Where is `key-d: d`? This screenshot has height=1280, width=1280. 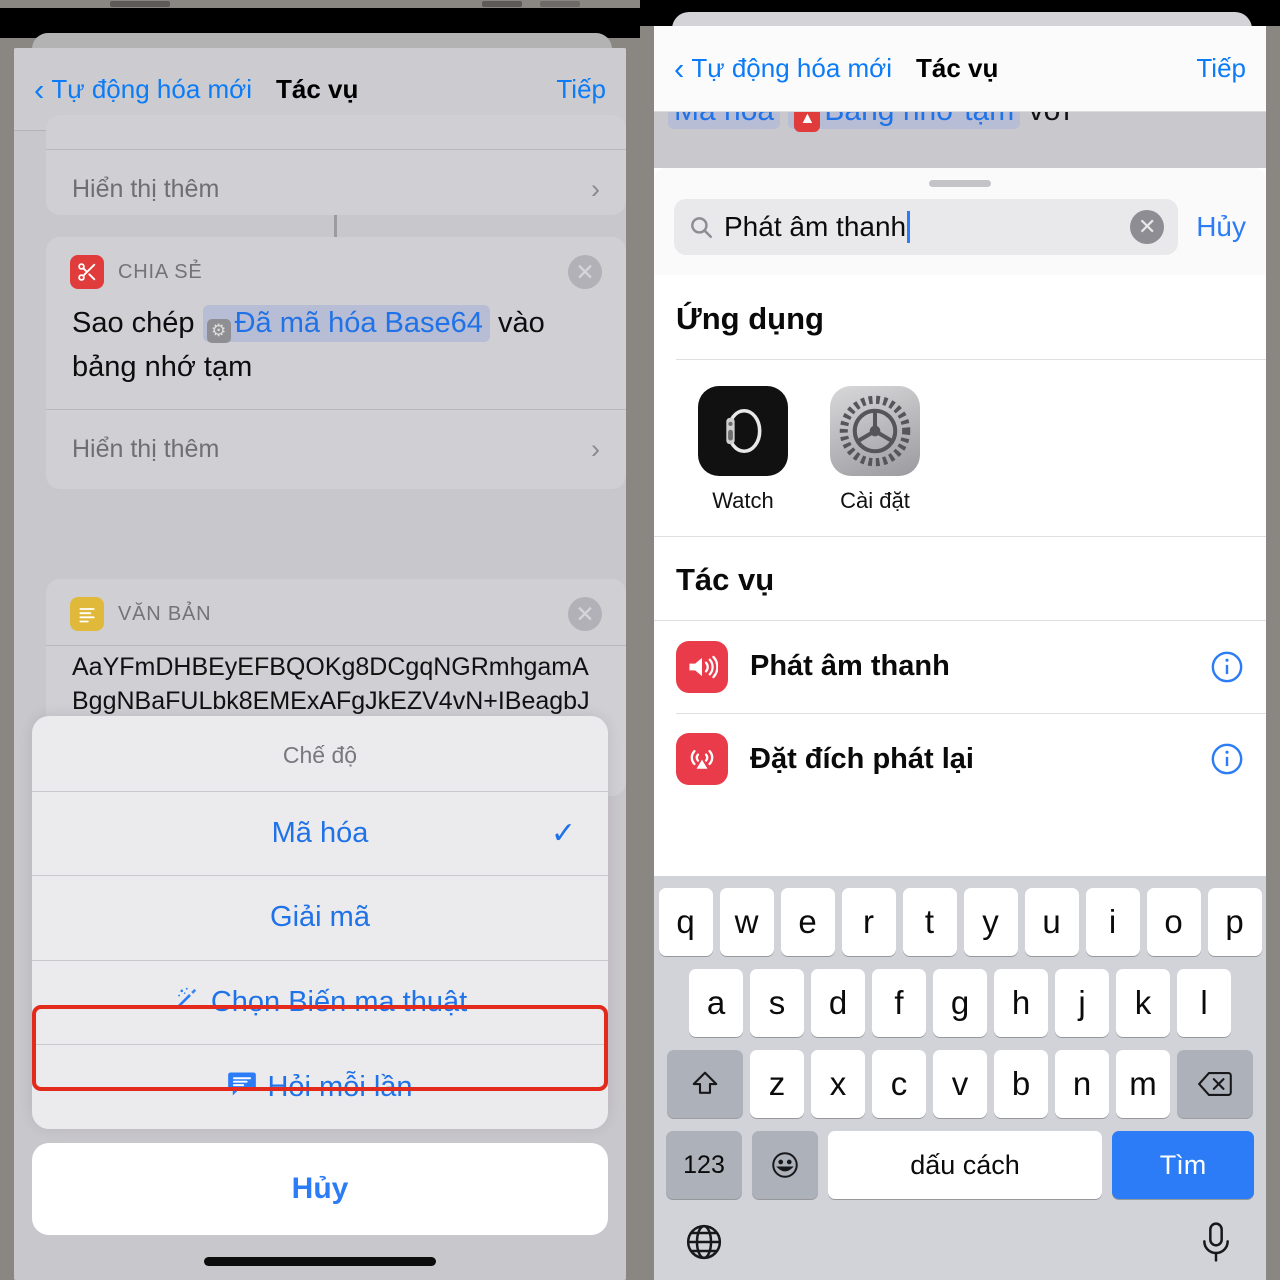 key-d: d is located at coordinates (838, 1003).